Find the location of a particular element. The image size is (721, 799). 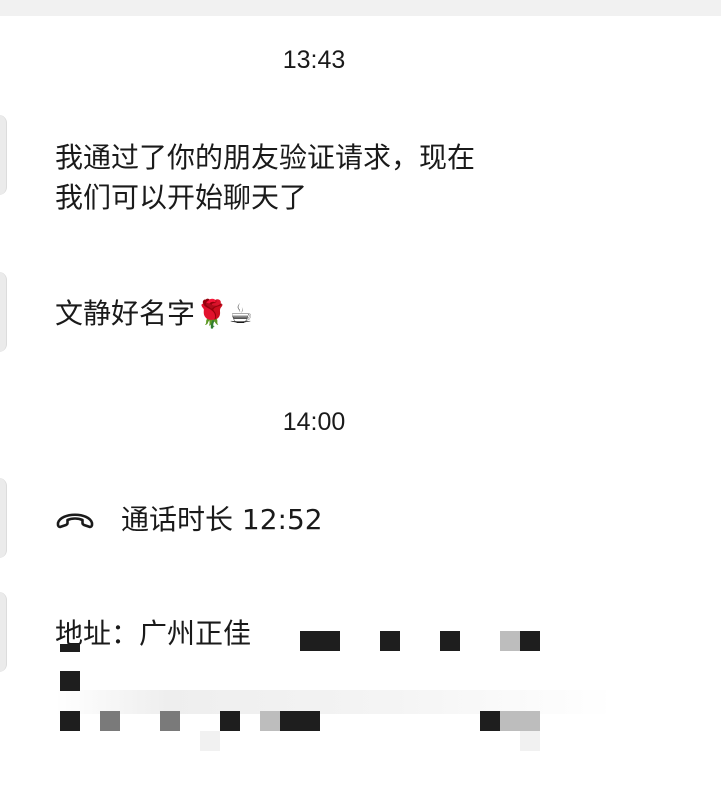

phone-hangup-icon is located at coordinates (77, 518).